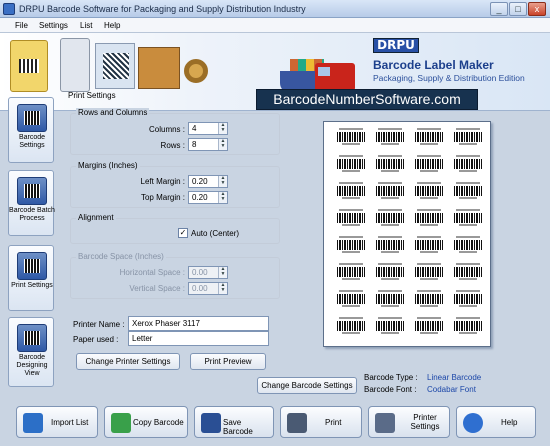  Describe the element at coordinates (238, 427) in the screenshot. I see `save-barcode-label: Save Barcode` at that location.